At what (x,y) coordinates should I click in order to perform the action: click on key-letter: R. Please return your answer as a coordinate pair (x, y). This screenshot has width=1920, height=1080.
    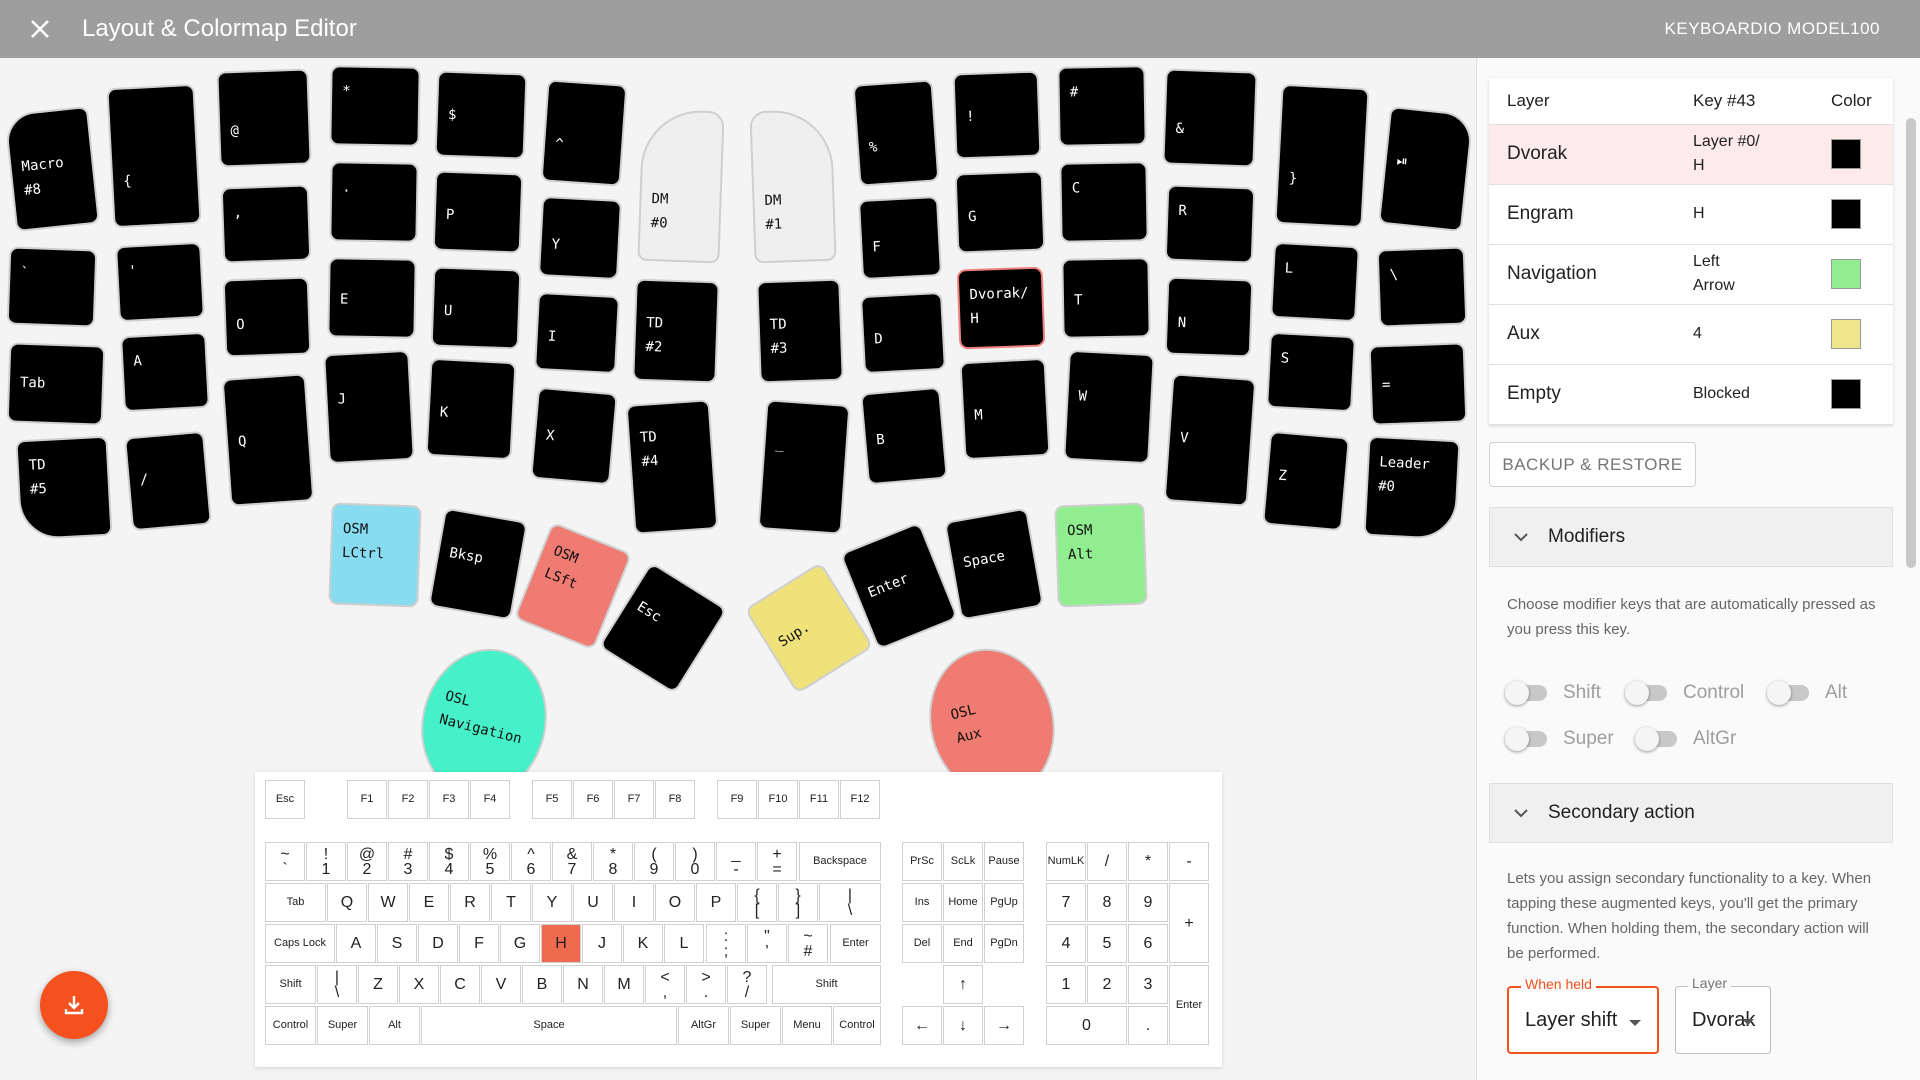
    Looking at the image, I should click on (470, 902).